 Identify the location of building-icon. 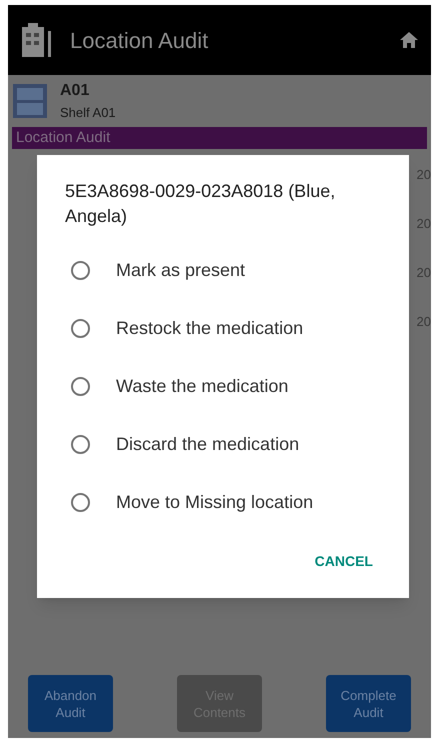
(37, 40).